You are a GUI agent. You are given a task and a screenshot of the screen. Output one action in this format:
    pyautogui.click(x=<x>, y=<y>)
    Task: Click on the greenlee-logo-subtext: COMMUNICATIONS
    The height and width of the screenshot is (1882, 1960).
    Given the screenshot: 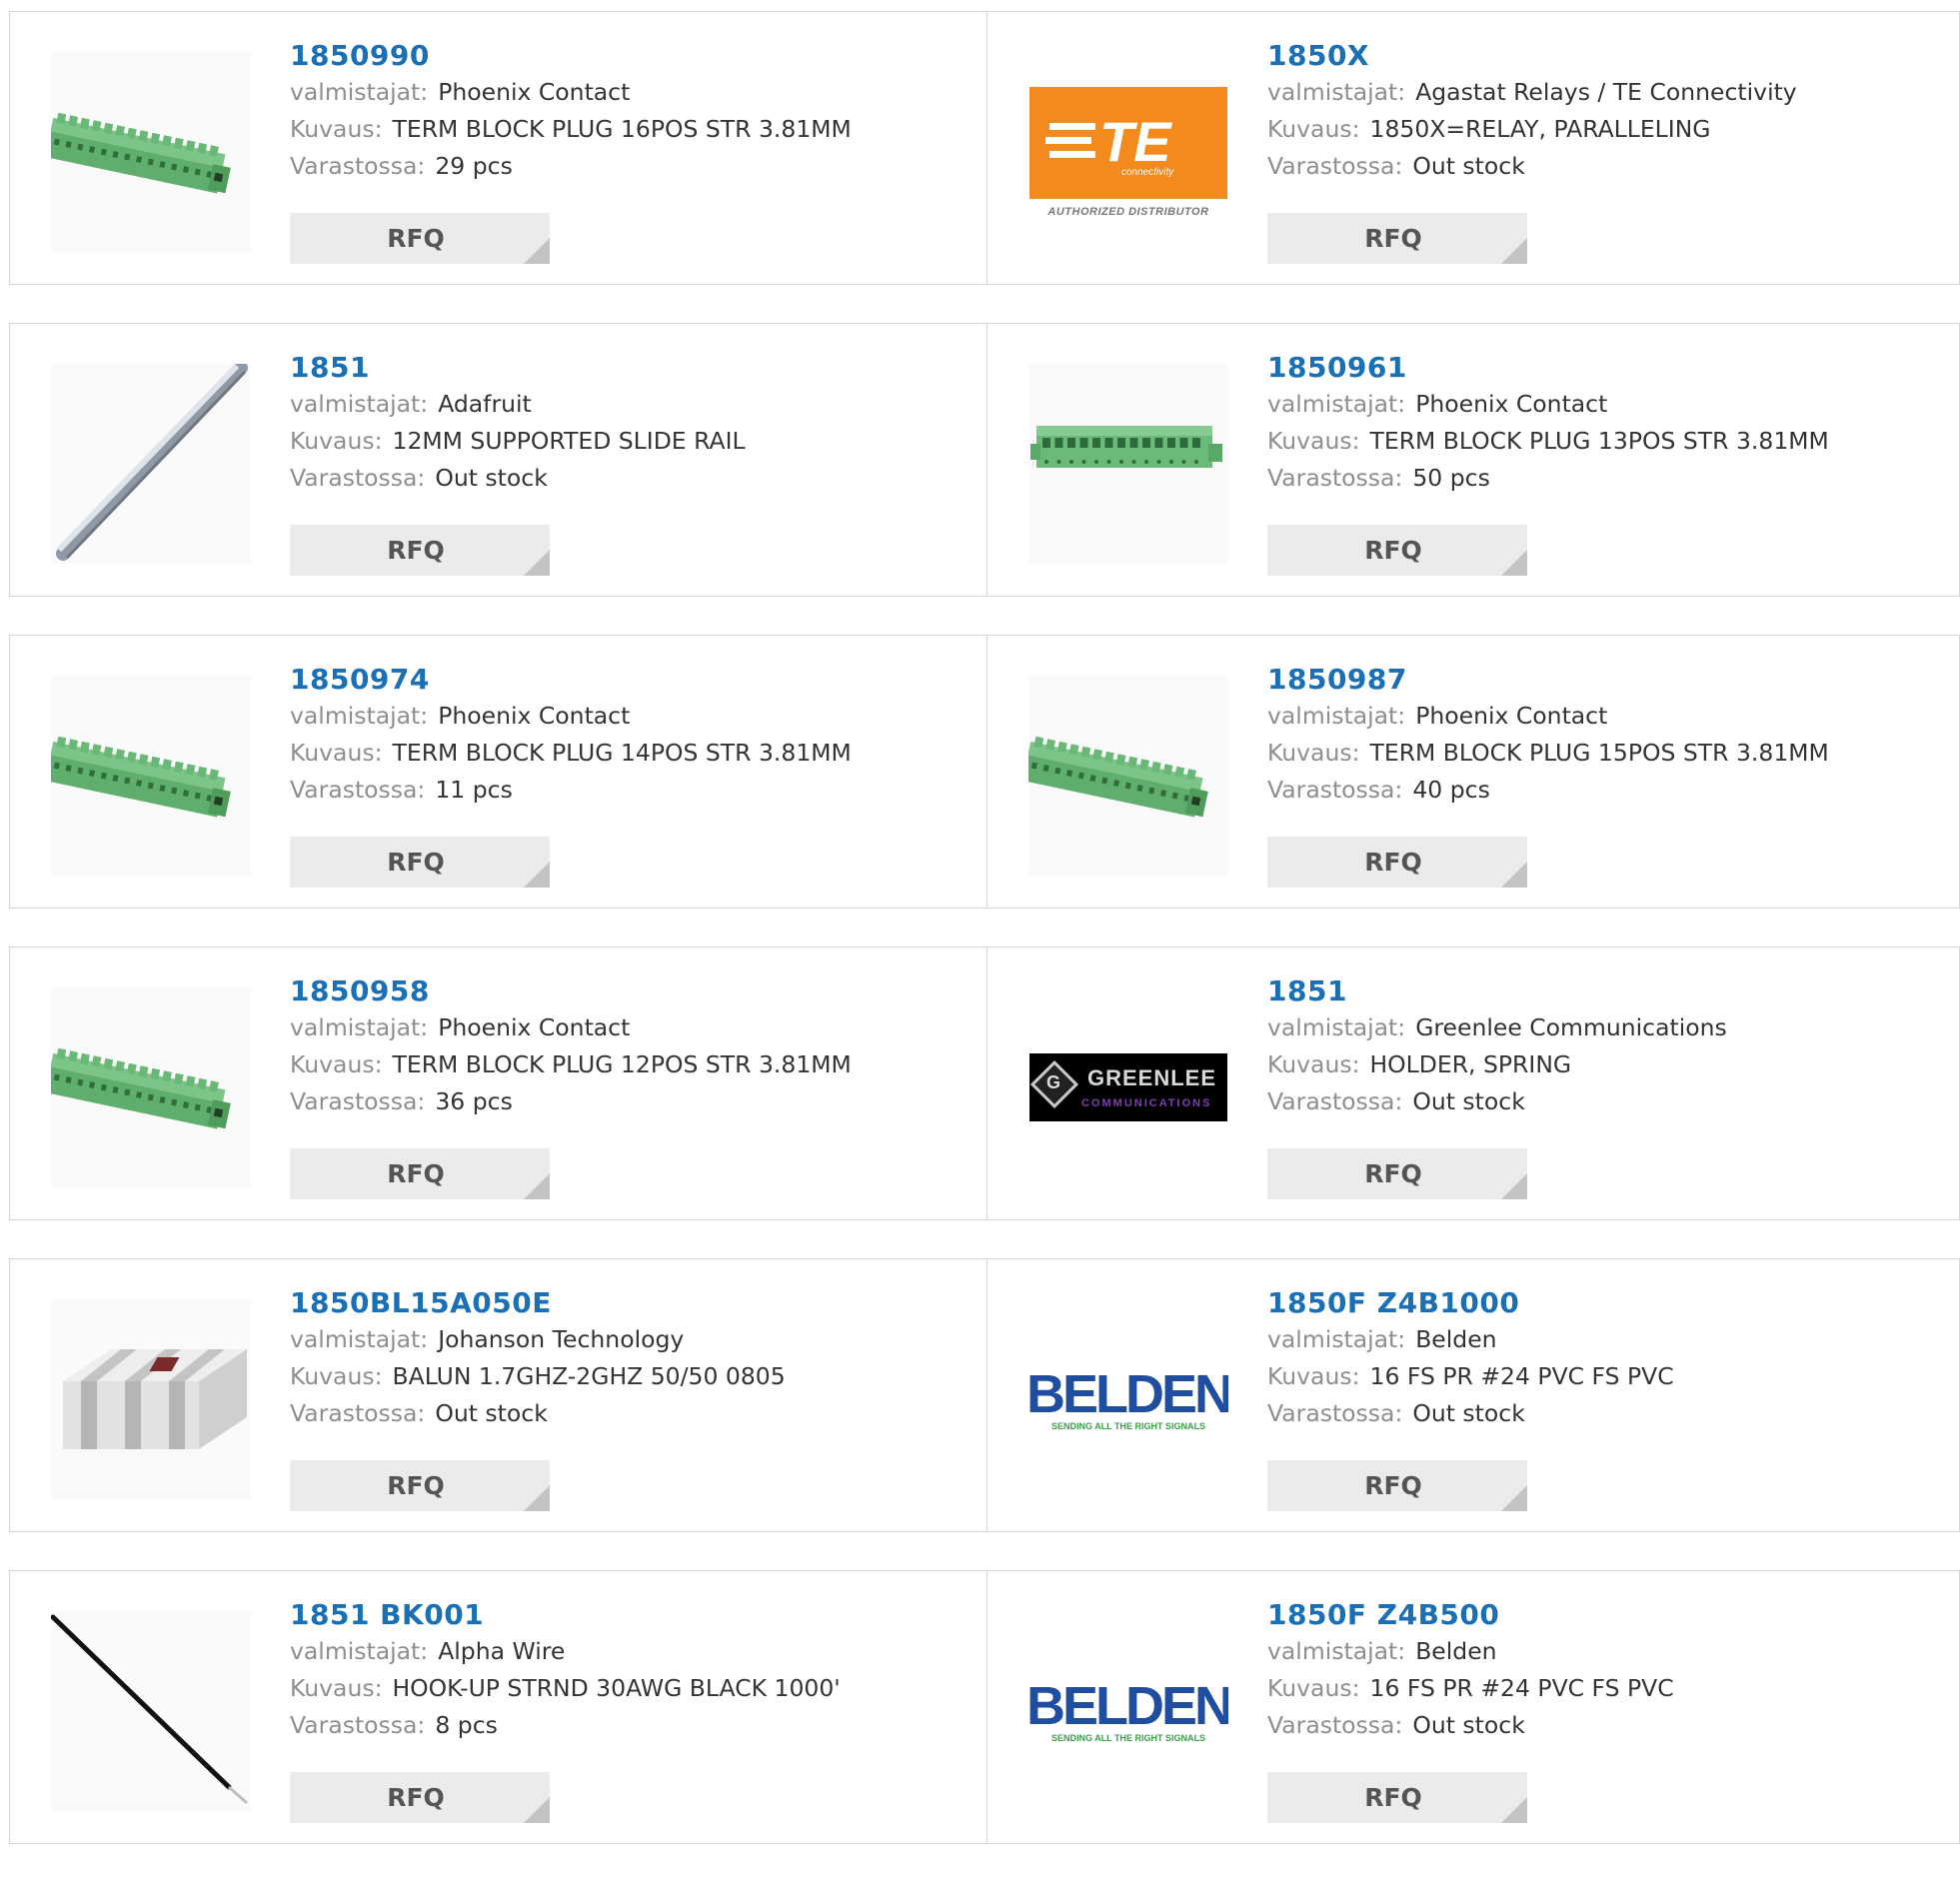 What is the action you would take?
    pyautogui.click(x=1146, y=1103)
    